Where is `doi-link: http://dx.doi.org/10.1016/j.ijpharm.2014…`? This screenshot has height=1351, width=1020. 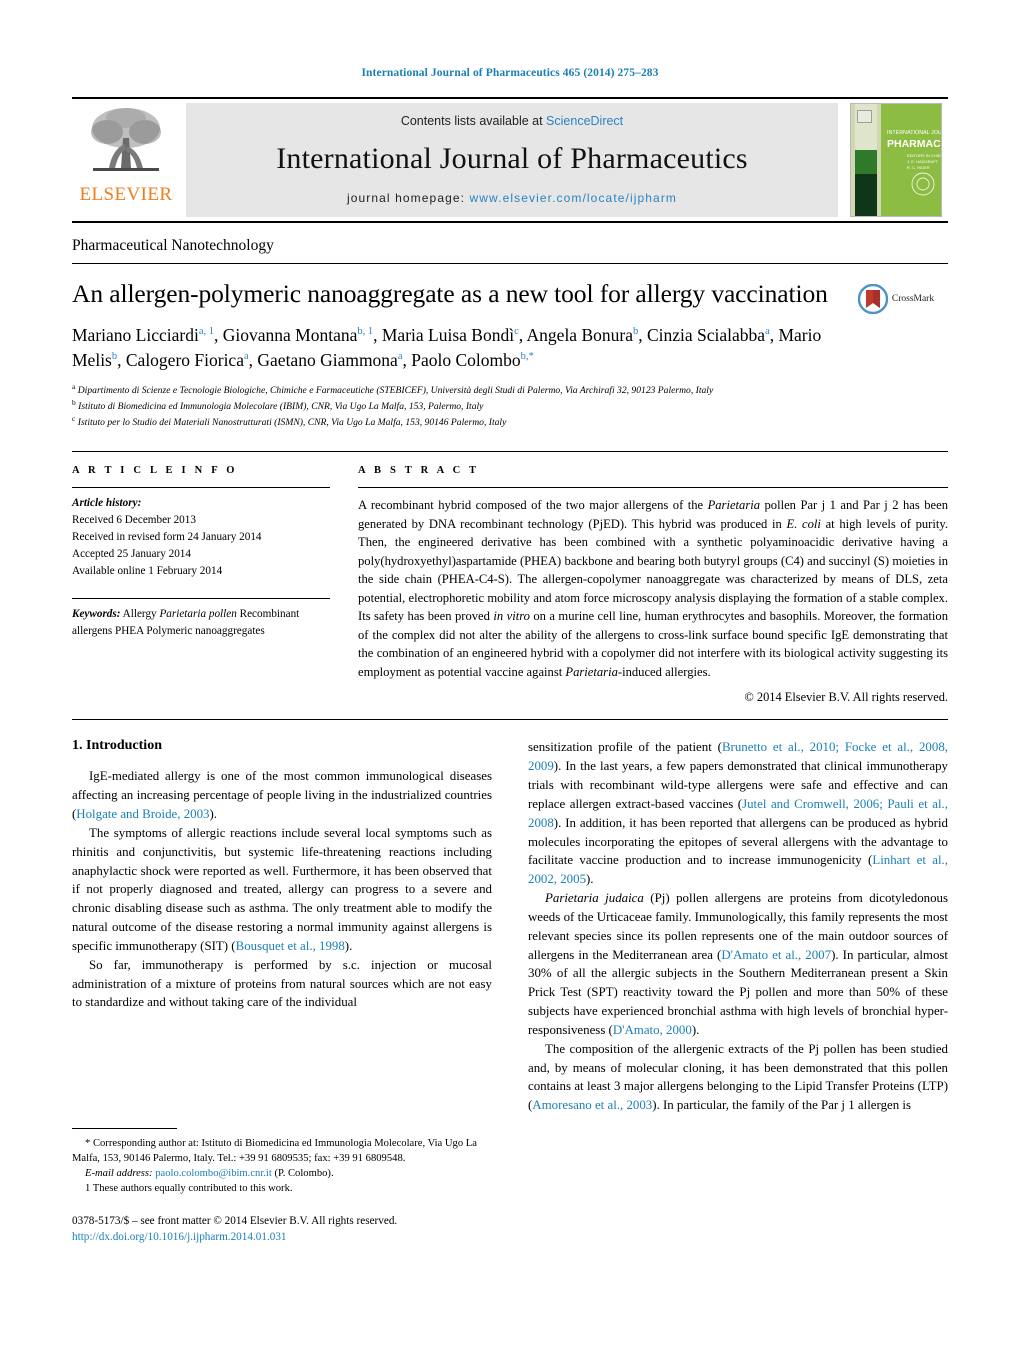
doi-link: http://dx.doi.org/10.1016/j.ijpharm.2014… is located at coordinates (287, 1237).